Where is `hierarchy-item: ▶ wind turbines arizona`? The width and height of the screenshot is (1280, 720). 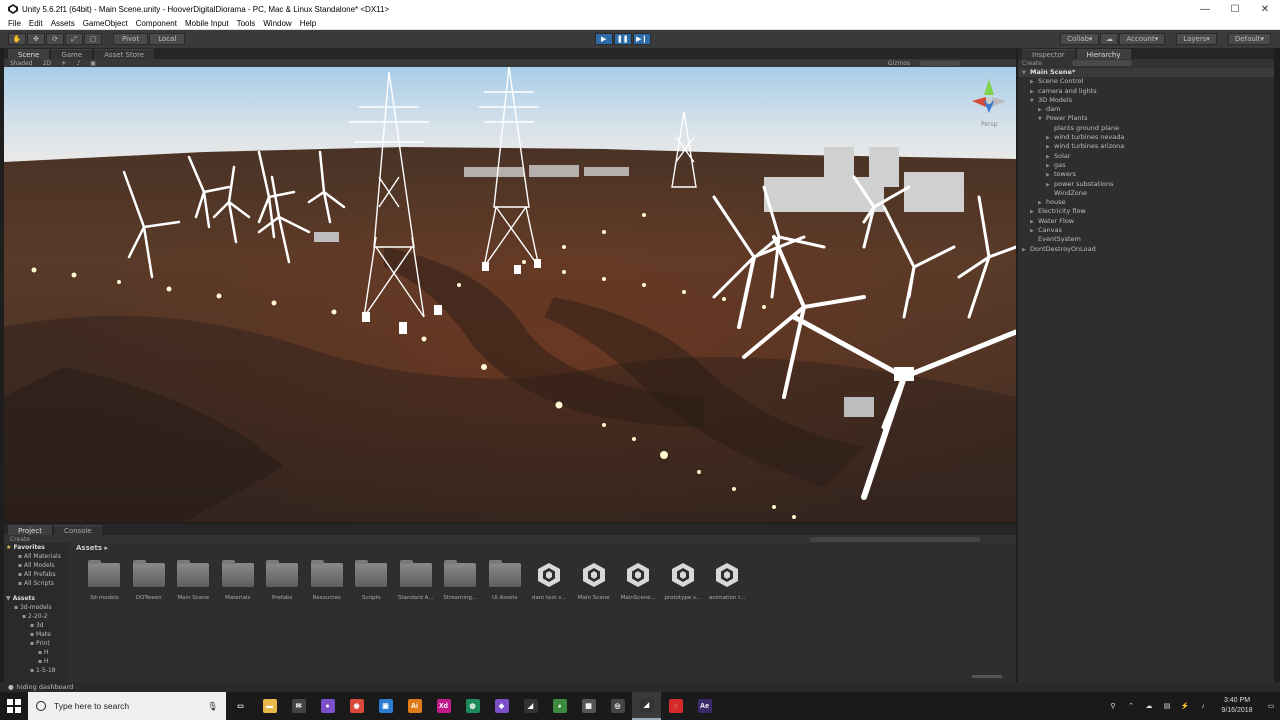
hierarchy-item: ▶ wind turbines arizona is located at coordinates (1146, 146).